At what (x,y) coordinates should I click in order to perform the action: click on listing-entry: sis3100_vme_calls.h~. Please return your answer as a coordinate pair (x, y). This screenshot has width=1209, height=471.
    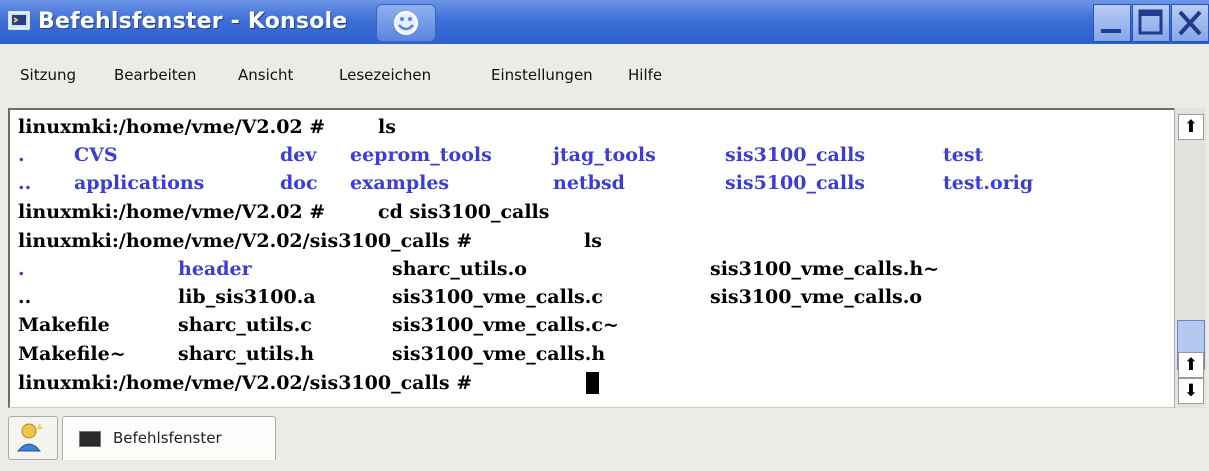
    Looking at the image, I should click on (825, 269).